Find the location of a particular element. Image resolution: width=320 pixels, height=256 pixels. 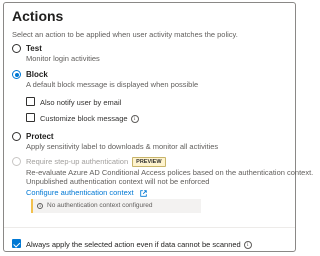

test-description: Monitor login activities is located at coordinates (63, 58).